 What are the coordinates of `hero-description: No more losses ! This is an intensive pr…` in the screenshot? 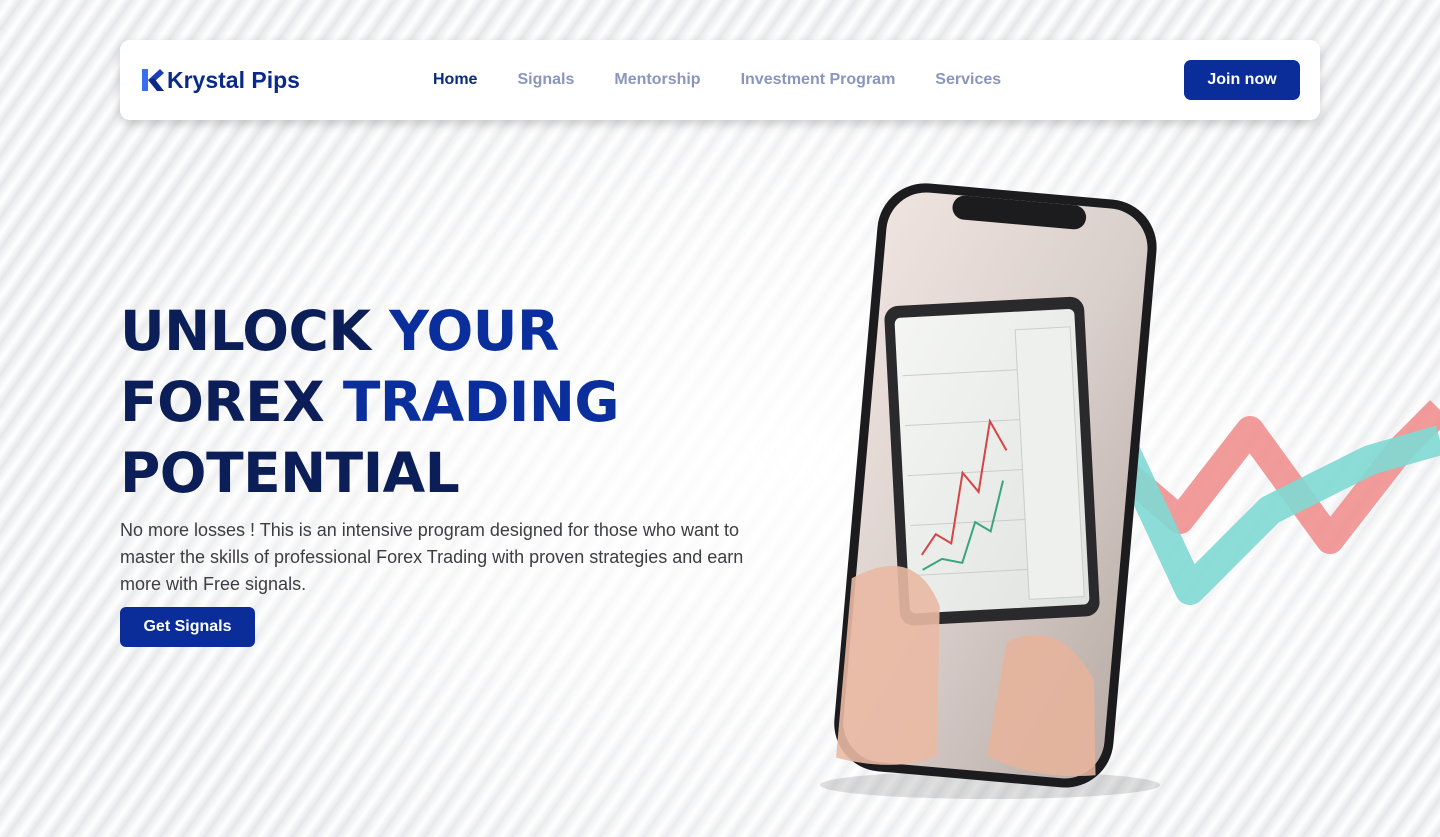 It's located at (432, 557).